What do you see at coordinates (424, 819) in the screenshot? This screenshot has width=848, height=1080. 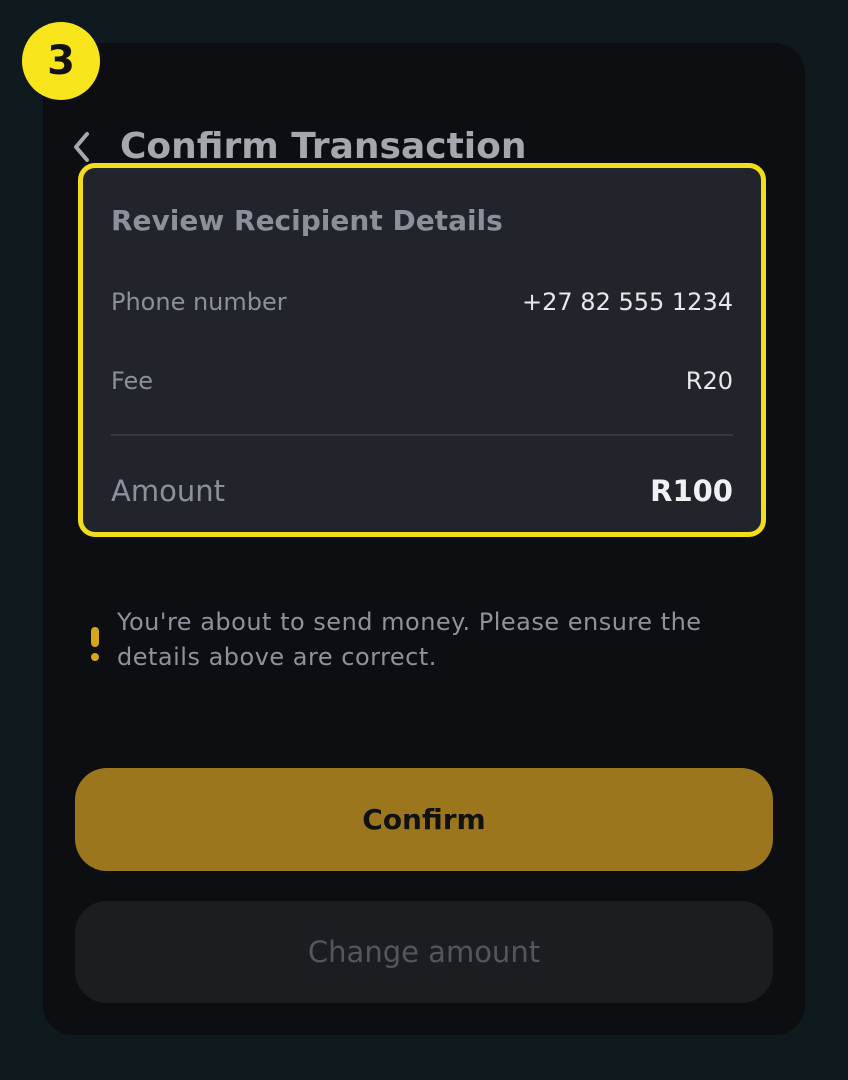 I see `confirm-button: Confirm` at bounding box center [424, 819].